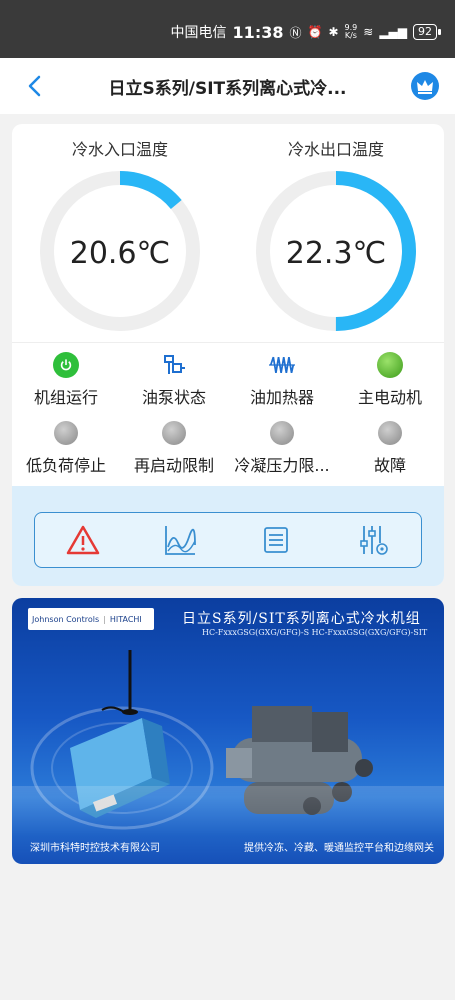 This screenshot has width=455, height=1000. I want to click on status-oil-pump: 油泵状态, so click(174, 380).